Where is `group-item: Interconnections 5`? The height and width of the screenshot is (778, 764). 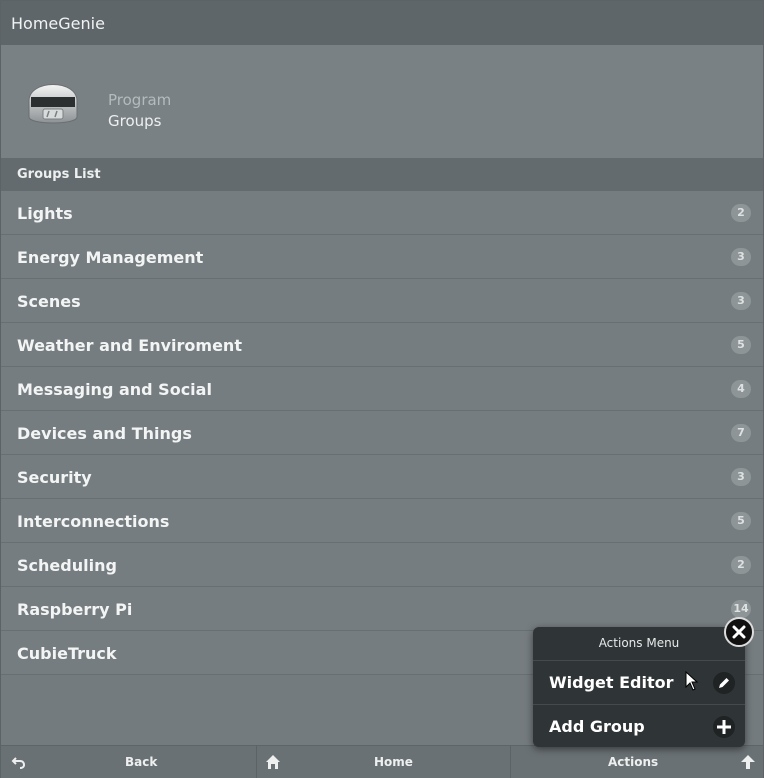 group-item: Interconnections 5 is located at coordinates (382, 521).